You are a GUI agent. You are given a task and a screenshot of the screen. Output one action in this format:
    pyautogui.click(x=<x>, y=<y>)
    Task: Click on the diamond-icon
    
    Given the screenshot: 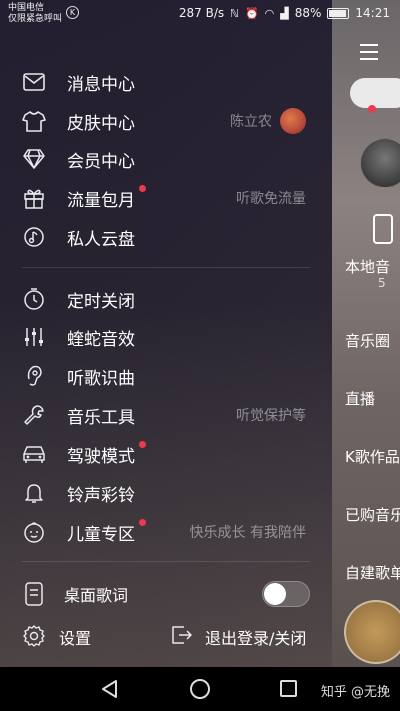 What is the action you would take?
    pyautogui.click(x=34, y=159)
    